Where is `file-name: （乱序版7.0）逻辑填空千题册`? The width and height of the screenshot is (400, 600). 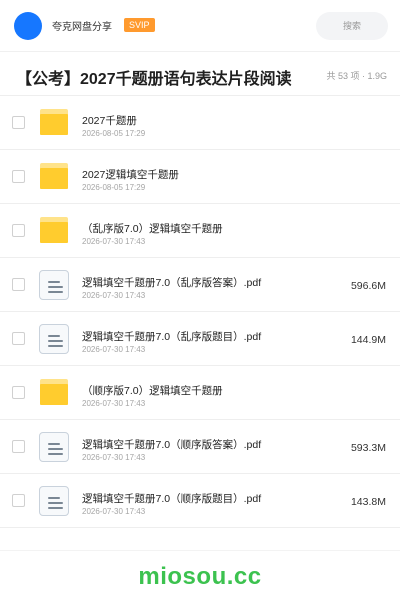 file-name: （乱序版7.0）逻辑填空千题册 is located at coordinates (152, 228).